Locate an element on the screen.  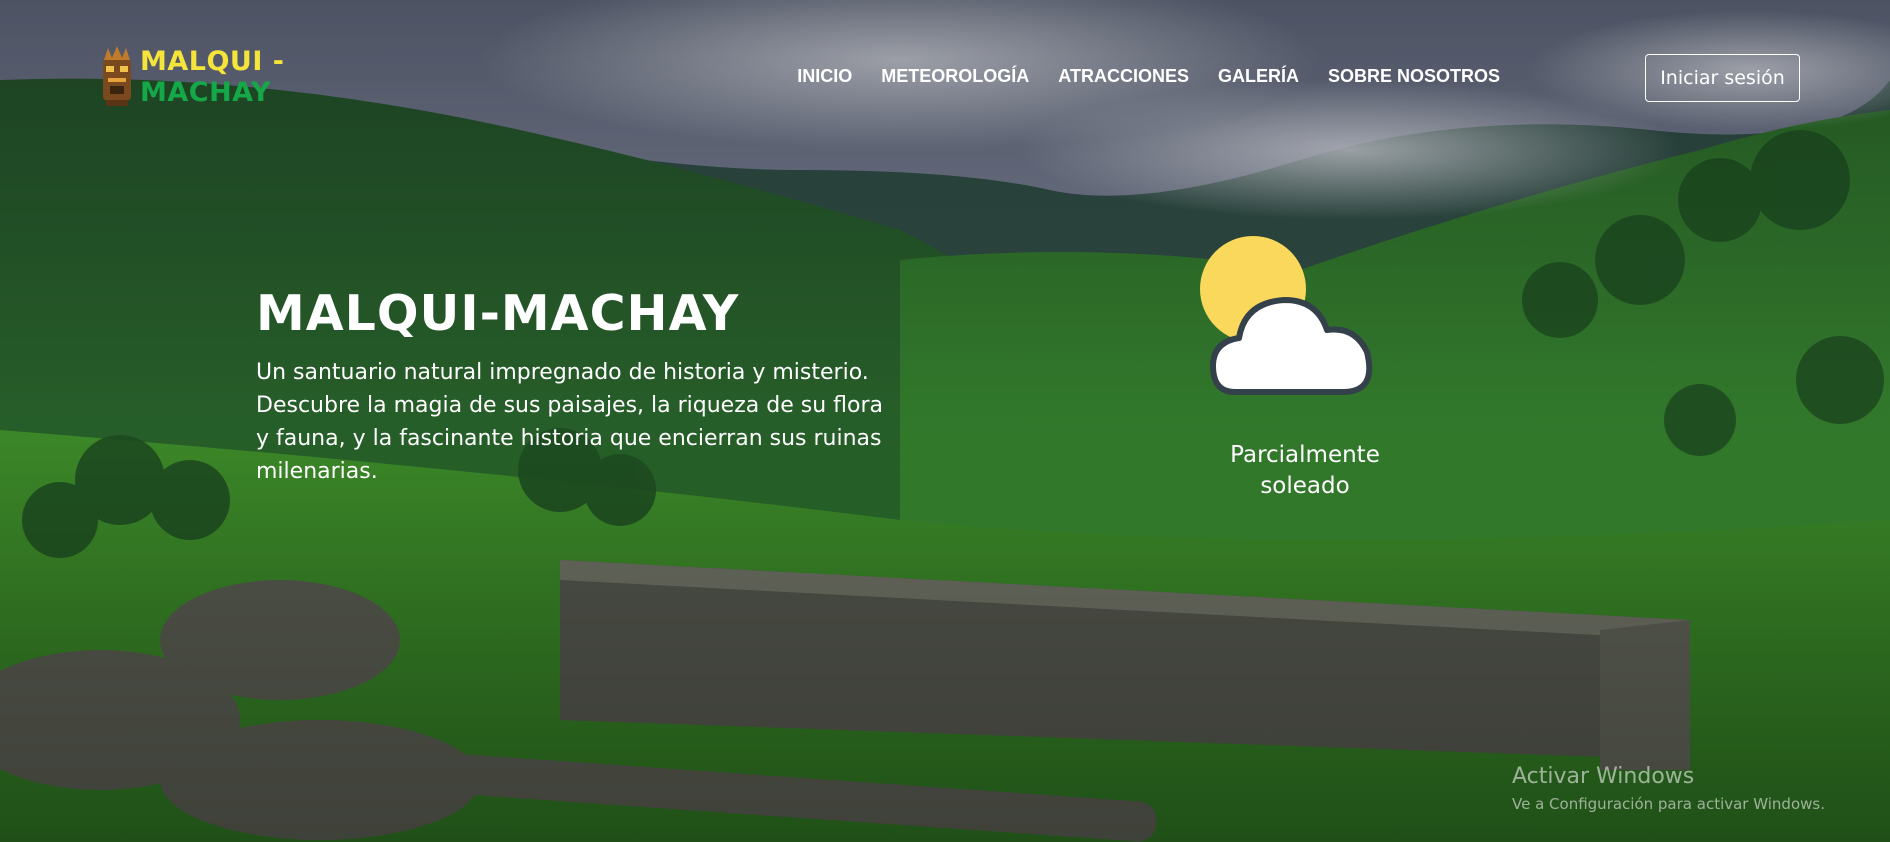
site-logo-text: MALQUI - MACHAY is located at coordinates (212, 77).